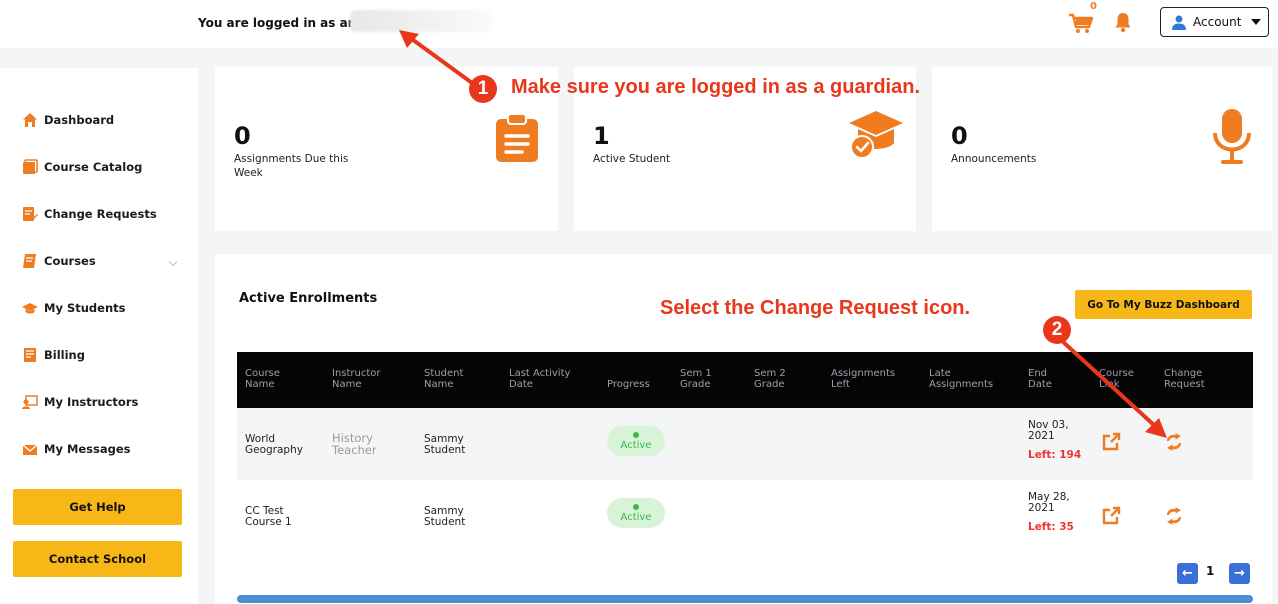 The image size is (1278, 604). Describe the element at coordinates (1239, 573) in the screenshot. I see `next-page-button: →` at that location.